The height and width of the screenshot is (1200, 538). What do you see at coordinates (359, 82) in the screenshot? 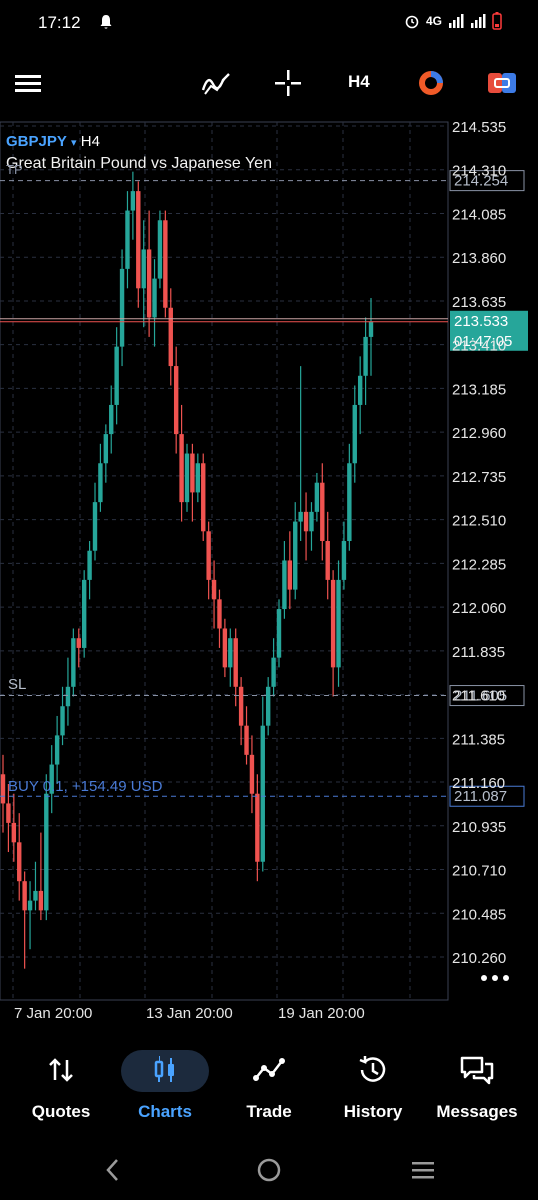
I see `timeframe-button: H4` at bounding box center [359, 82].